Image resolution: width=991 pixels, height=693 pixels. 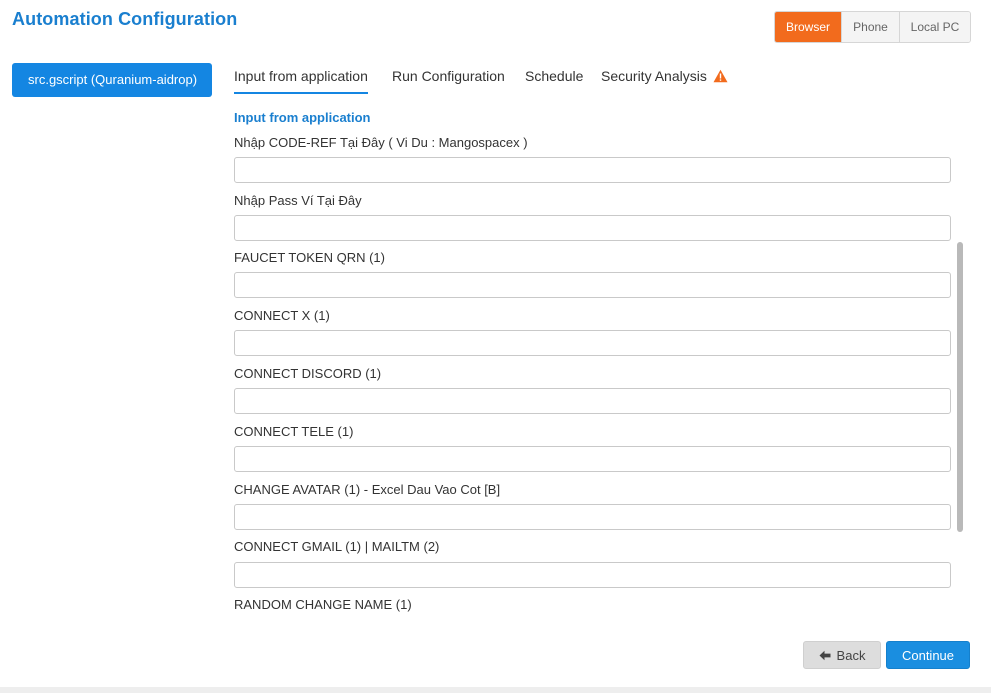 What do you see at coordinates (934, 27) in the screenshot?
I see `mode-local-pc-button: Local PC` at bounding box center [934, 27].